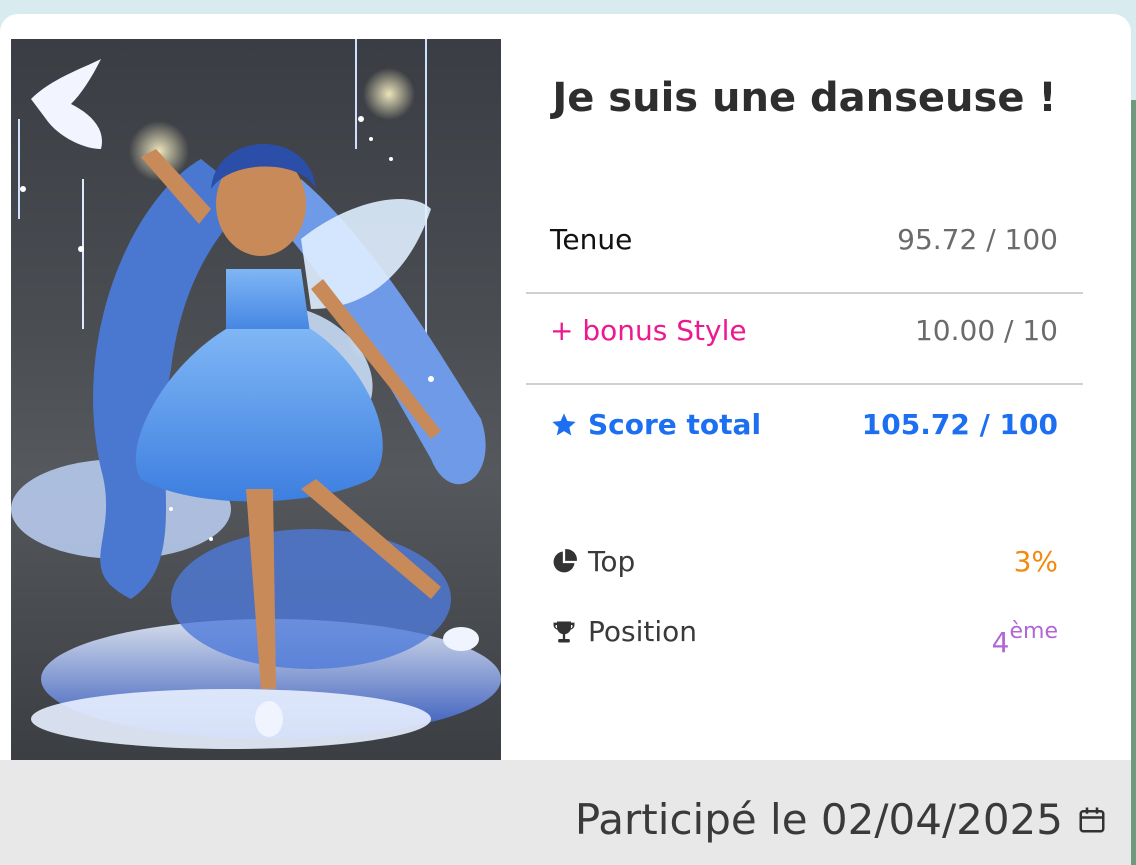 This screenshot has width=1136, height=865. I want to click on stat-position: Position 4ème, so click(804, 636).